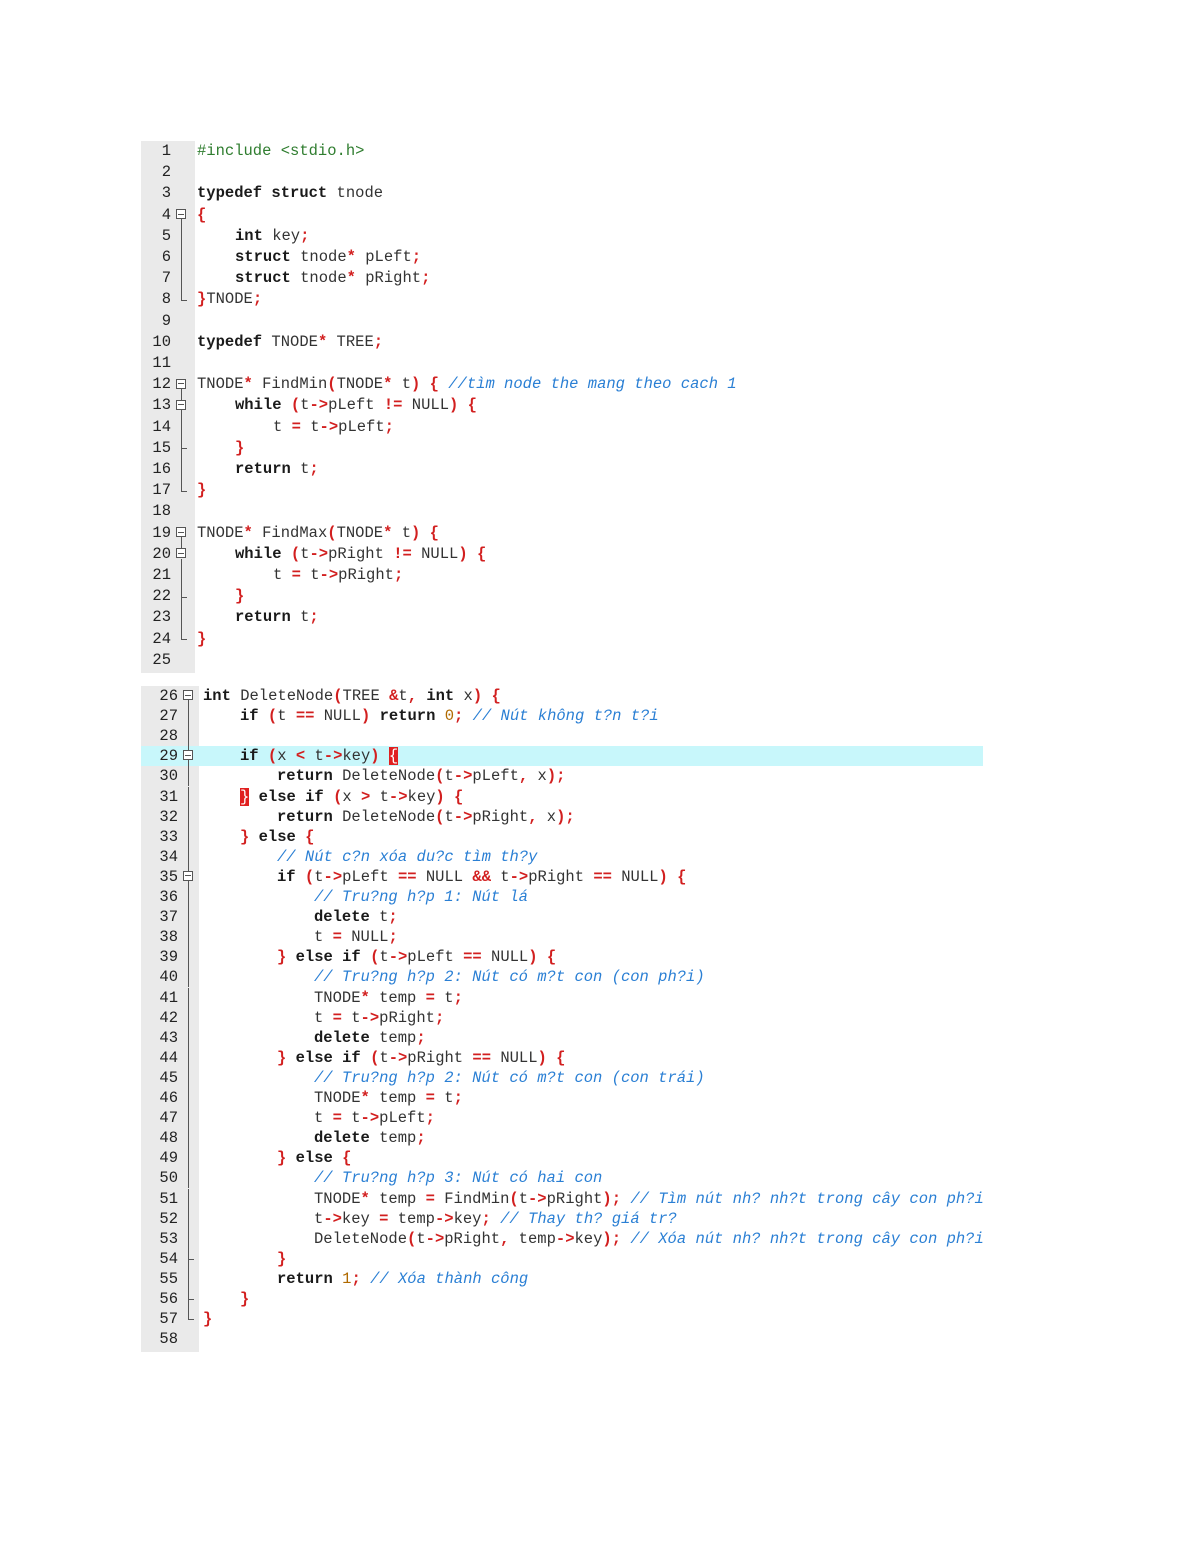  I want to click on keyword-token: typedef struct, so click(262, 193).